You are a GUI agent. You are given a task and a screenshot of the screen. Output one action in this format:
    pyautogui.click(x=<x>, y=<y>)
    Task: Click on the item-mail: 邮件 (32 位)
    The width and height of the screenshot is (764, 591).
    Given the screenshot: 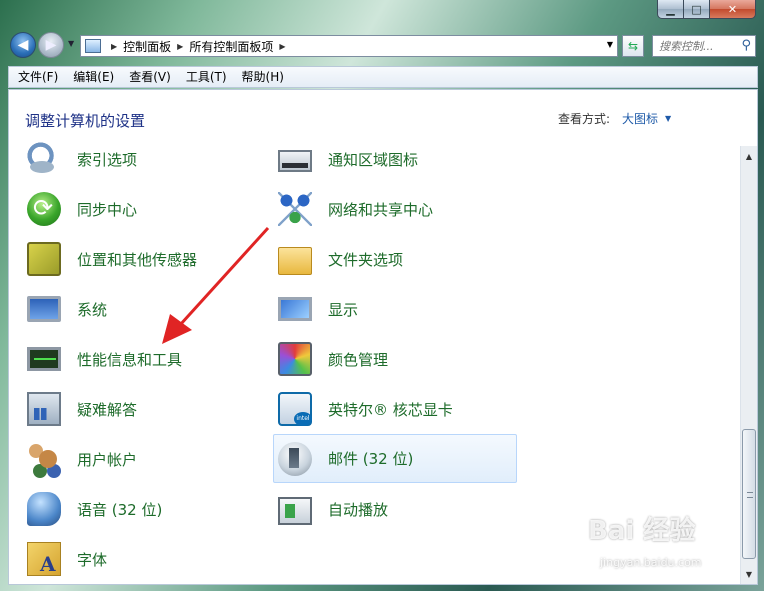 What is the action you would take?
    pyautogui.click(x=395, y=458)
    